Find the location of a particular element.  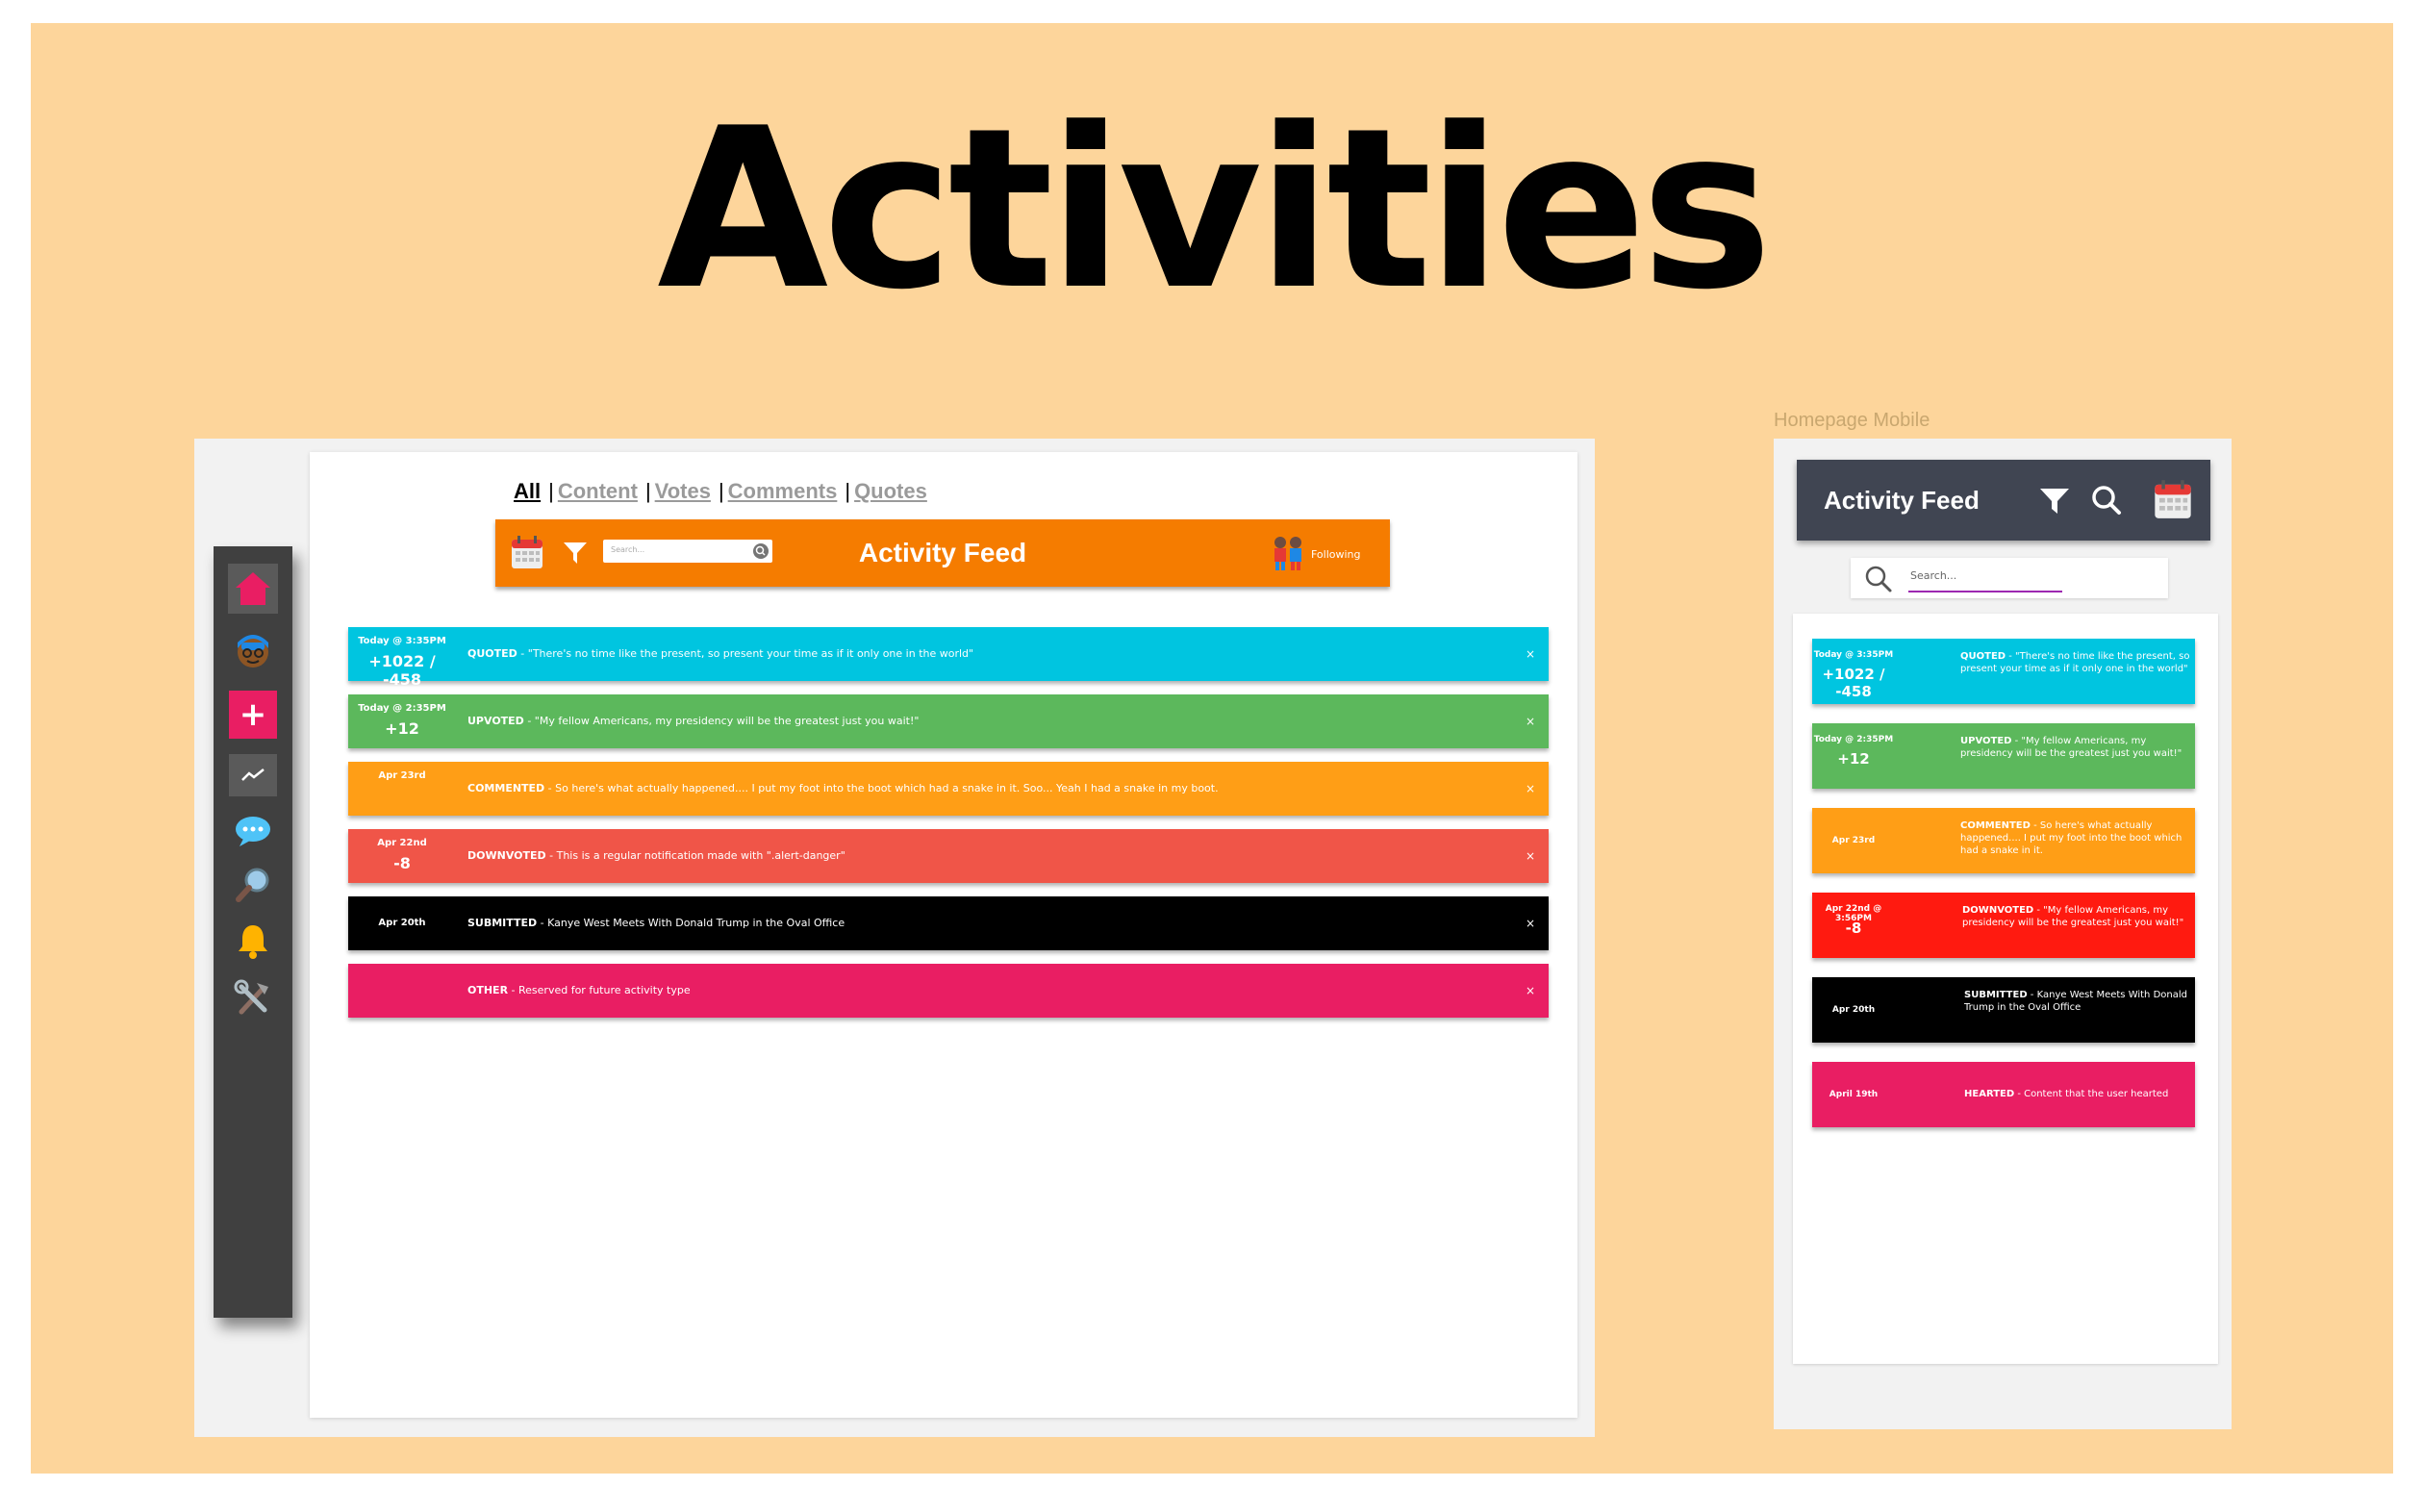

notification-type: OTHER is located at coordinates (488, 990).